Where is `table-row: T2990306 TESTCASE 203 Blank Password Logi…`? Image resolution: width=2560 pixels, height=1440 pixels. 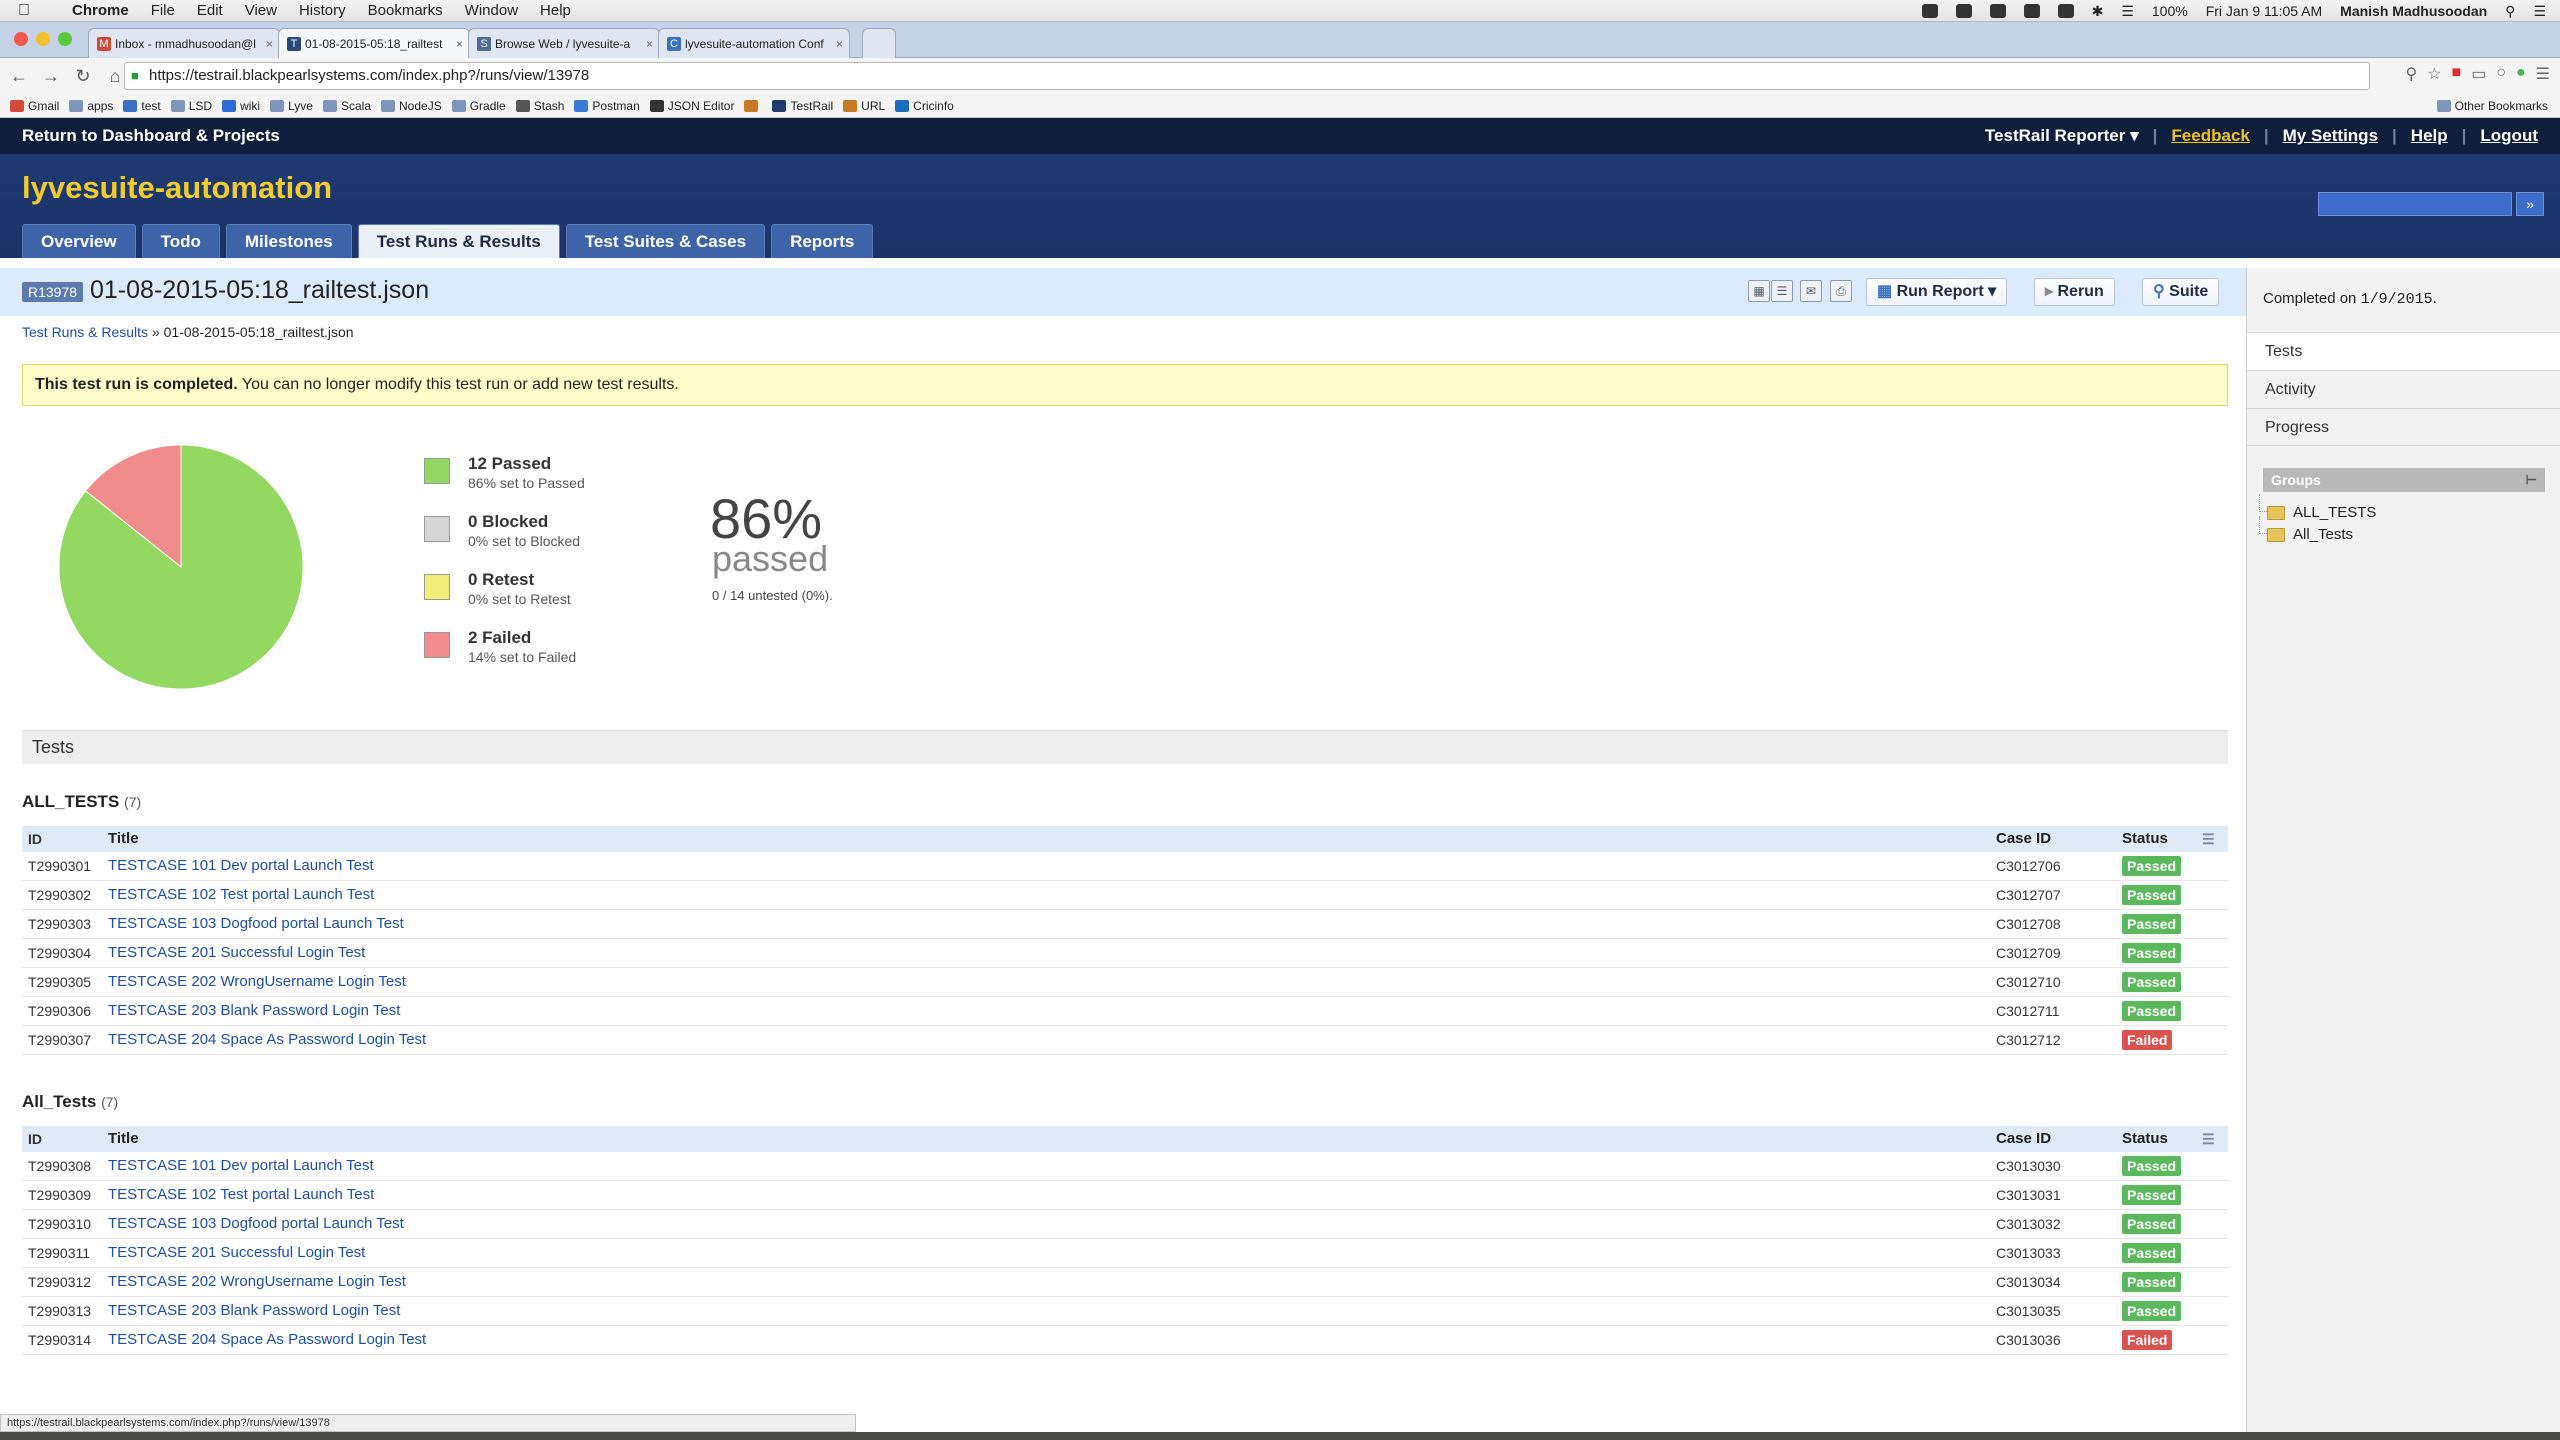 table-row: T2990306 TESTCASE 203 Blank Password Logi… is located at coordinates (1125, 1011).